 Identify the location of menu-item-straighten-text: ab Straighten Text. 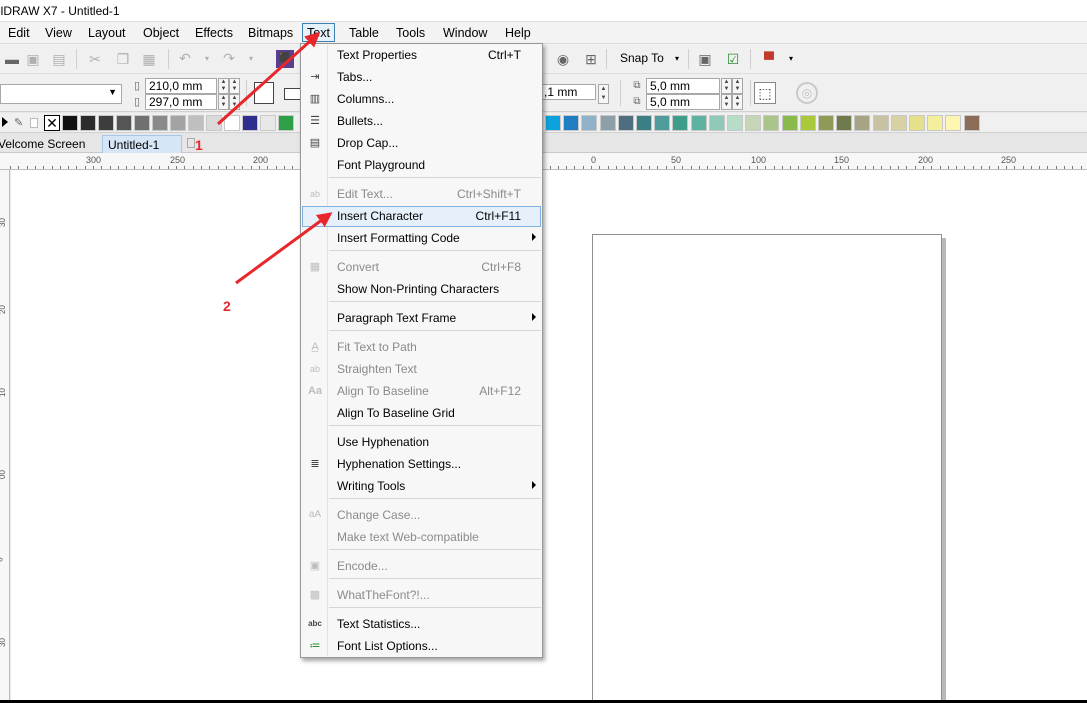
(421, 369).